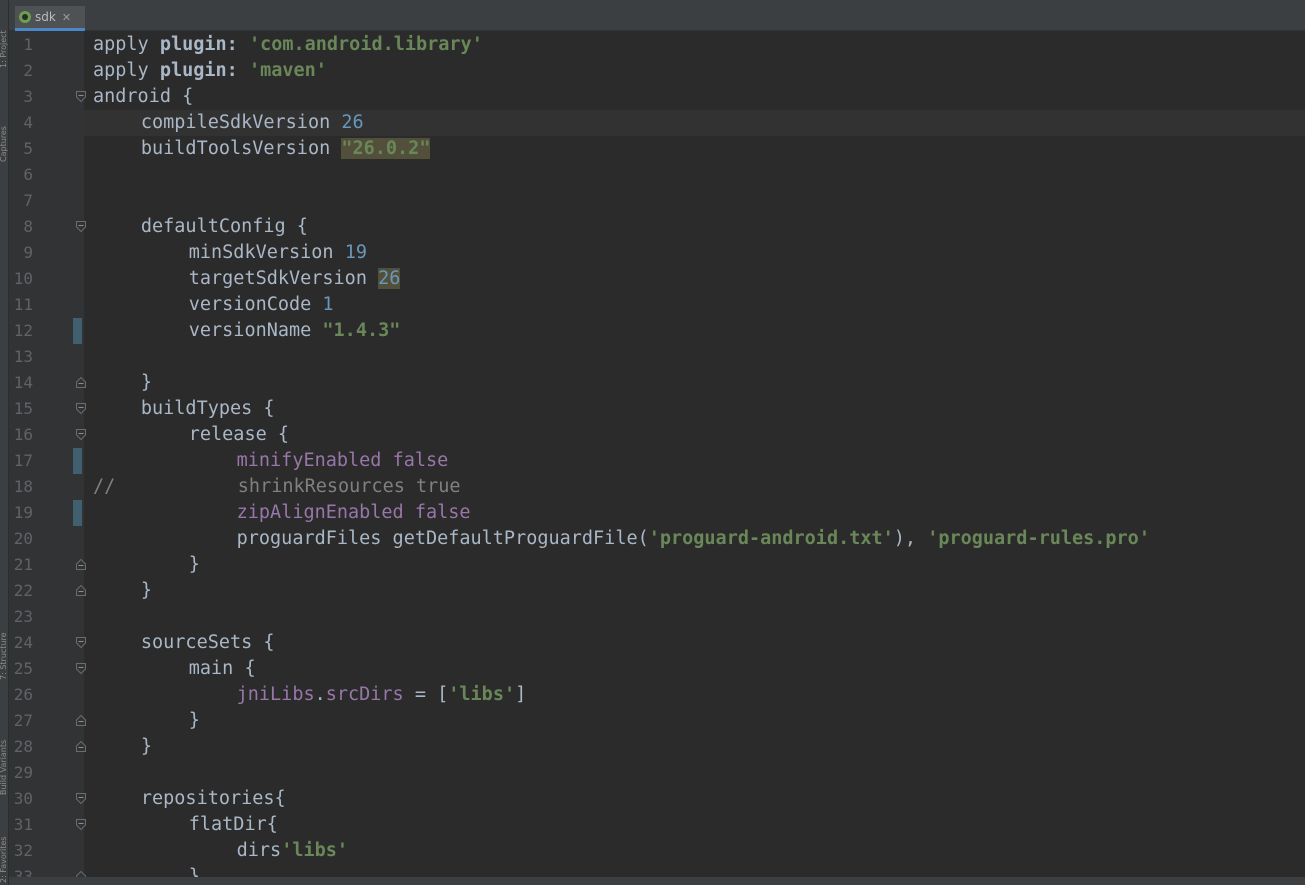 The height and width of the screenshot is (885, 1305). I want to click on tab-label: sdk, so click(45, 17).